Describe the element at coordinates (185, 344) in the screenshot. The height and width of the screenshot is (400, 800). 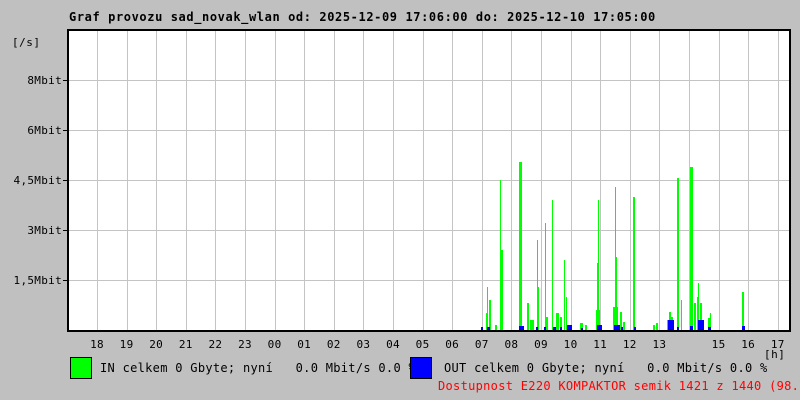
I see `x-axis-tick-label: 21` at that location.